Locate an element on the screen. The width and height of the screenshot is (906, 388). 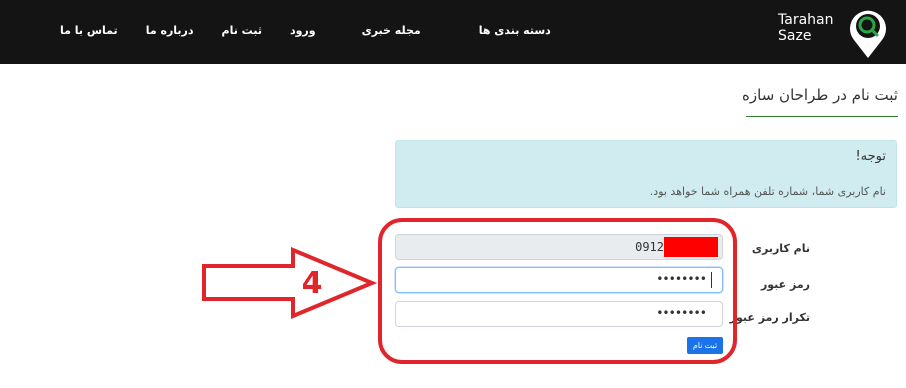
title-underline is located at coordinates (822, 116).